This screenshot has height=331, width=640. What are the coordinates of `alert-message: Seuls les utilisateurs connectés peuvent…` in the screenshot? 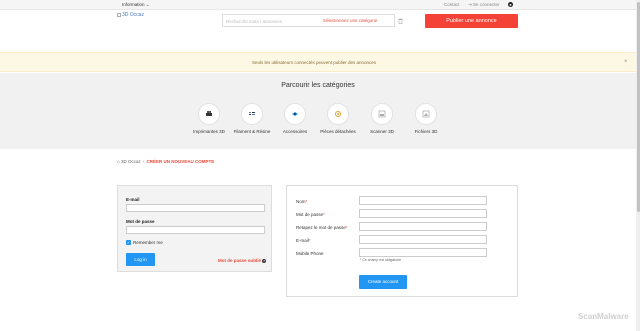 It's located at (314, 62).